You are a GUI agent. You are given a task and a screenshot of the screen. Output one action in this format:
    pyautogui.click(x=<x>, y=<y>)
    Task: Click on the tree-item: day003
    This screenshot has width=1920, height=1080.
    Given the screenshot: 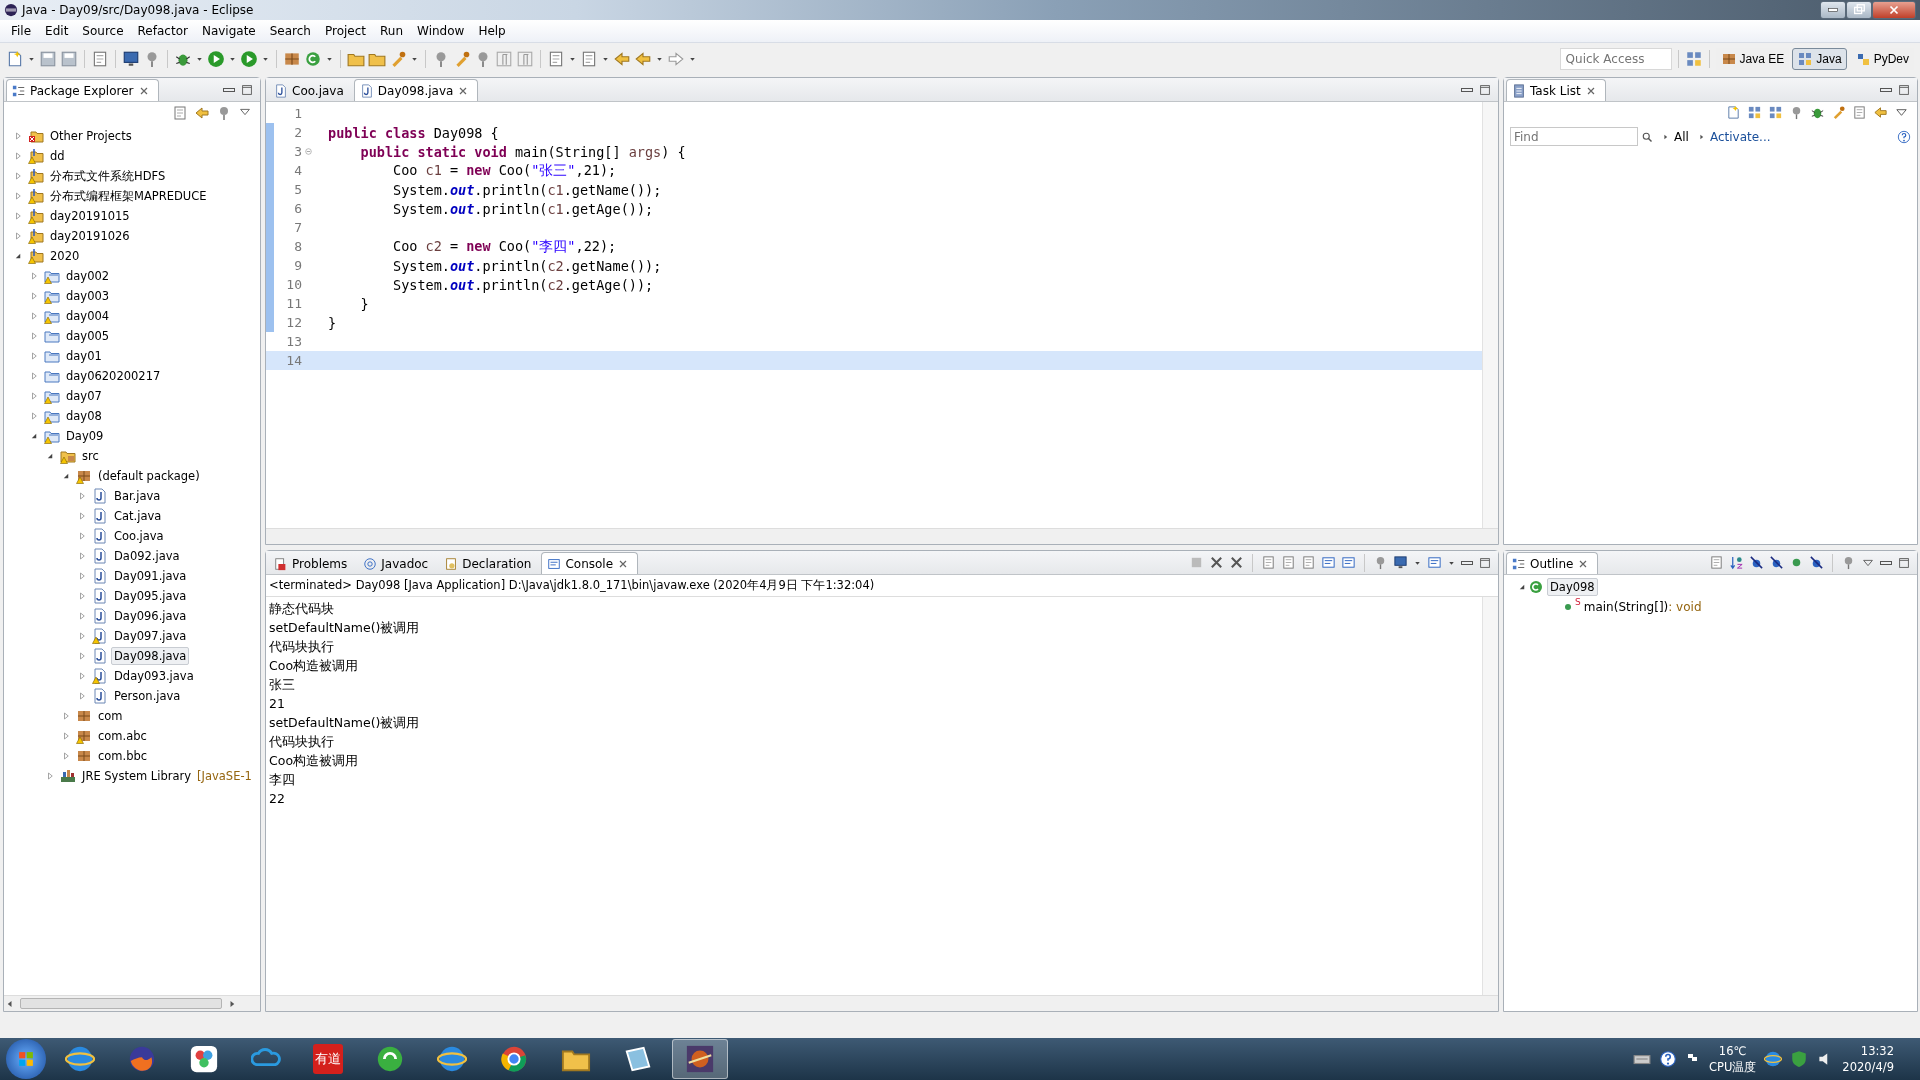 What is the action you would take?
    pyautogui.click(x=88, y=296)
    